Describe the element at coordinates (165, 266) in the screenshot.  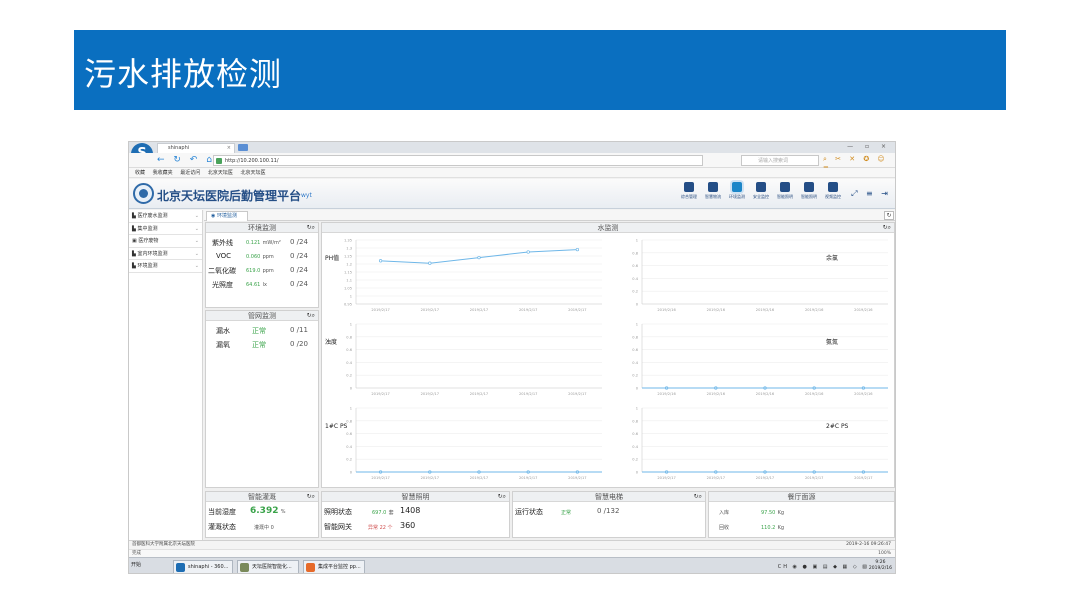
I see `sidebar-item: ▙ 环境监测 ⌄` at that location.